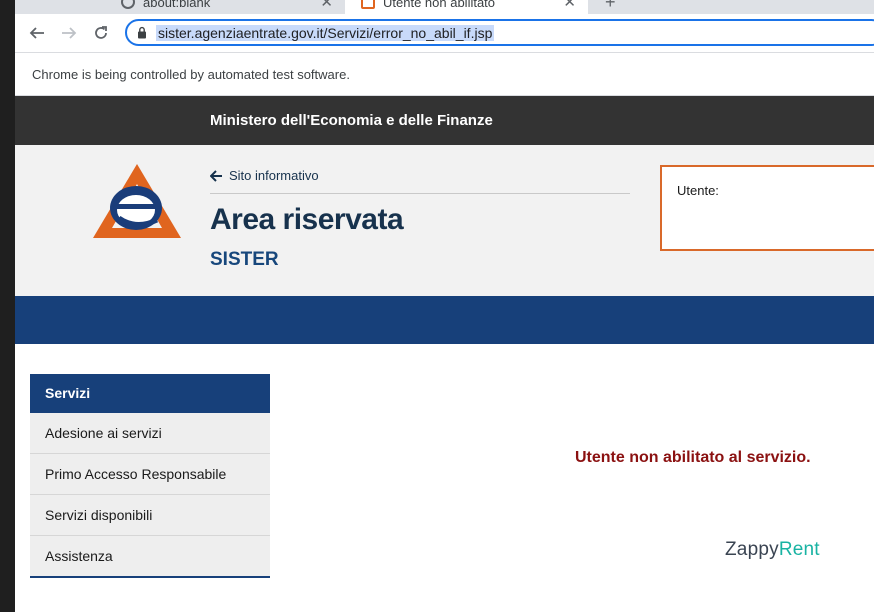 The image size is (874, 612). I want to click on ministry-name: Ministero dell'Economia e delle Finanze, so click(351, 120).